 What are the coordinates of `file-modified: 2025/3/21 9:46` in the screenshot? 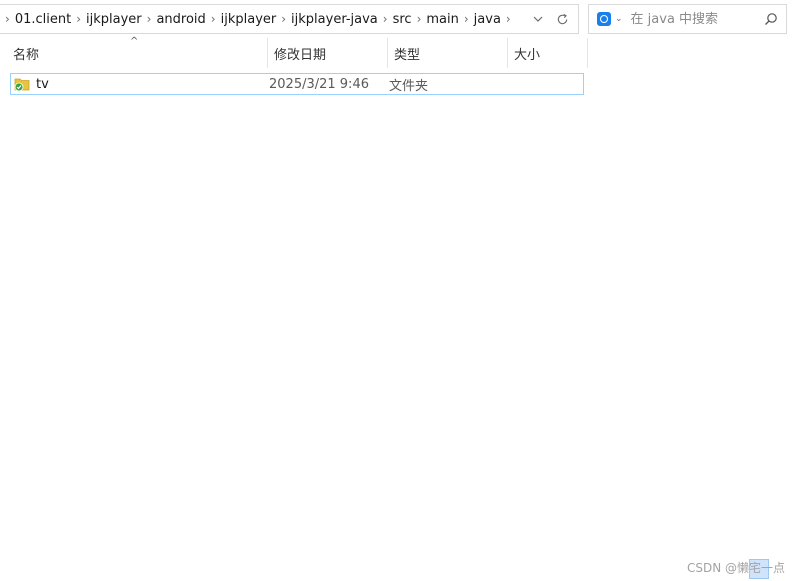 It's located at (319, 84).